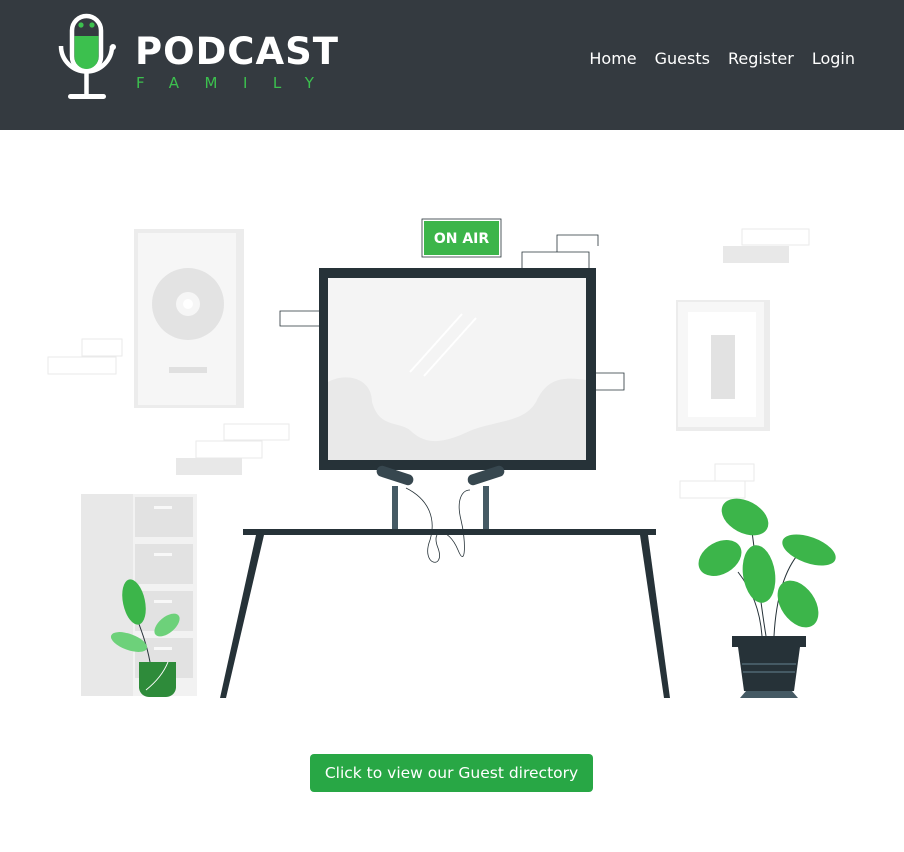 The image size is (904, 852). What do you see at coordinates (457, 369) in the screenshot?
I see `monitor-screen` at bounding box center [457, 369].